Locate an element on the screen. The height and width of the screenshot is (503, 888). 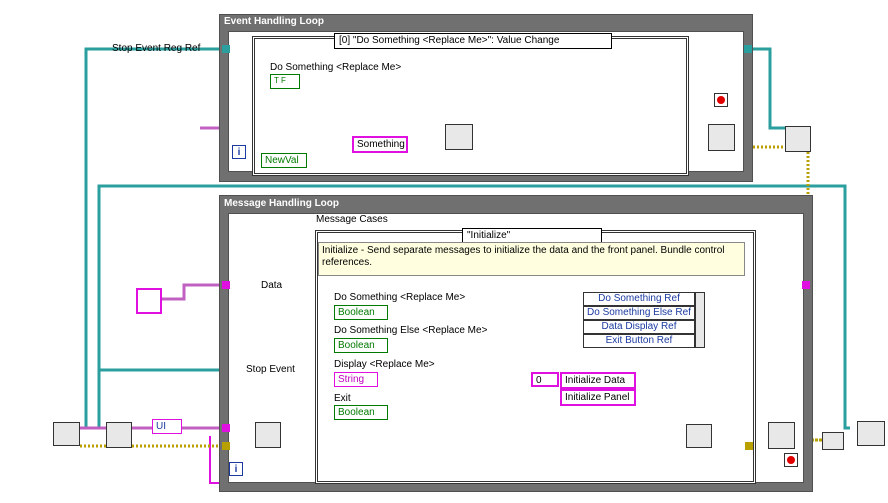
control-label-2: Display <Replace Me> is located at coordinates (384, 364).